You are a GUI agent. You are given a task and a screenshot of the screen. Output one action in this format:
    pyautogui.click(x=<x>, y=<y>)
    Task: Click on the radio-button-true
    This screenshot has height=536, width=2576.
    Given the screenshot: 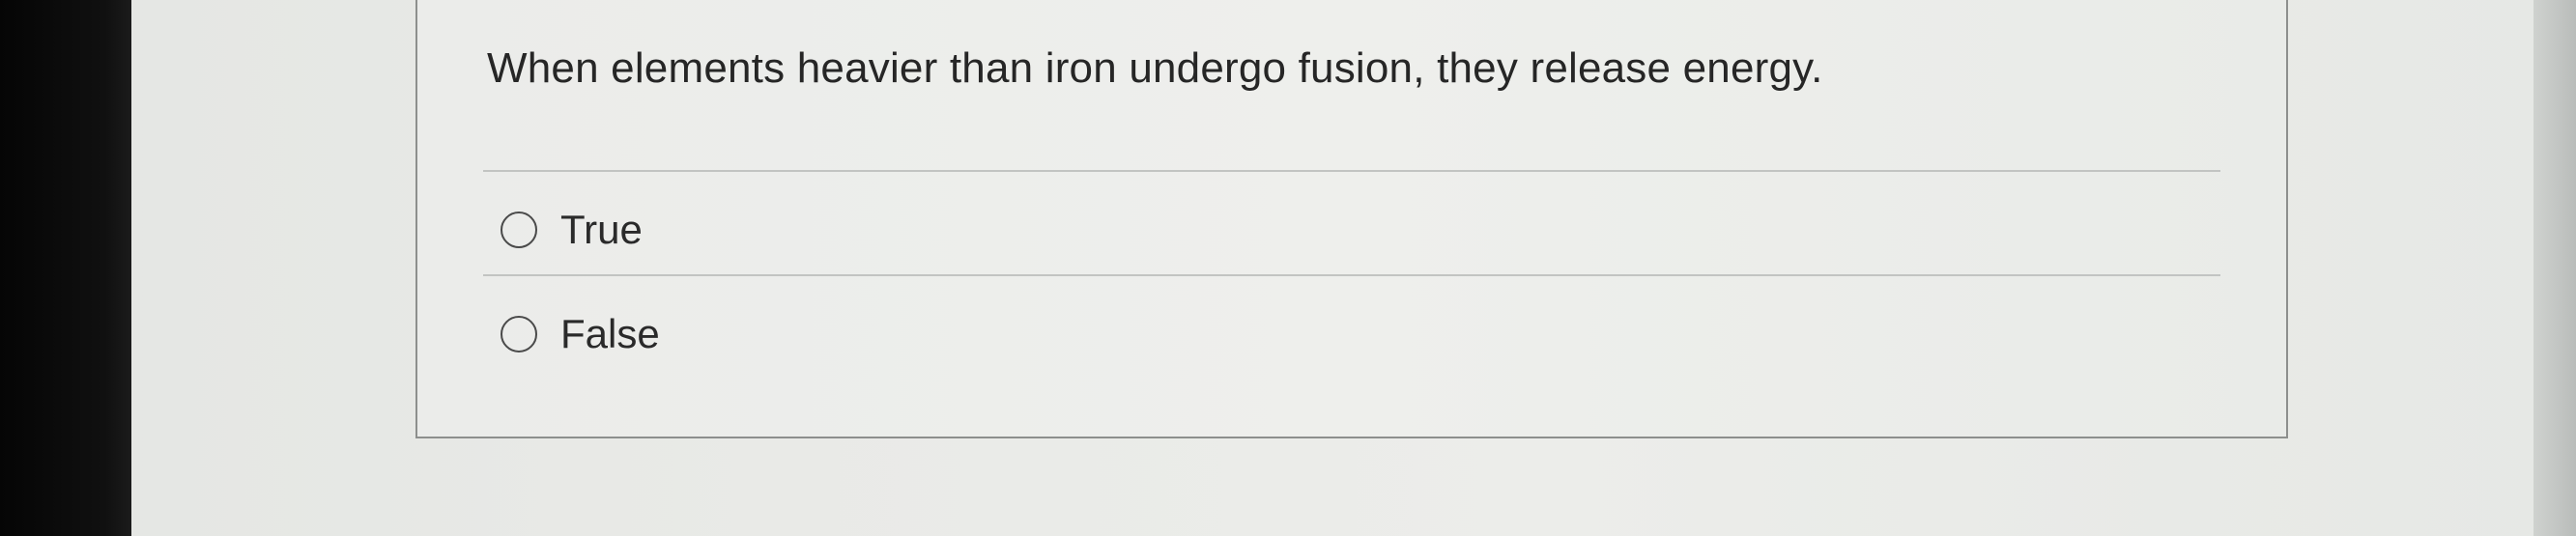 What is the action you would take?
    pyautogui.click(x=519, y=230)
    